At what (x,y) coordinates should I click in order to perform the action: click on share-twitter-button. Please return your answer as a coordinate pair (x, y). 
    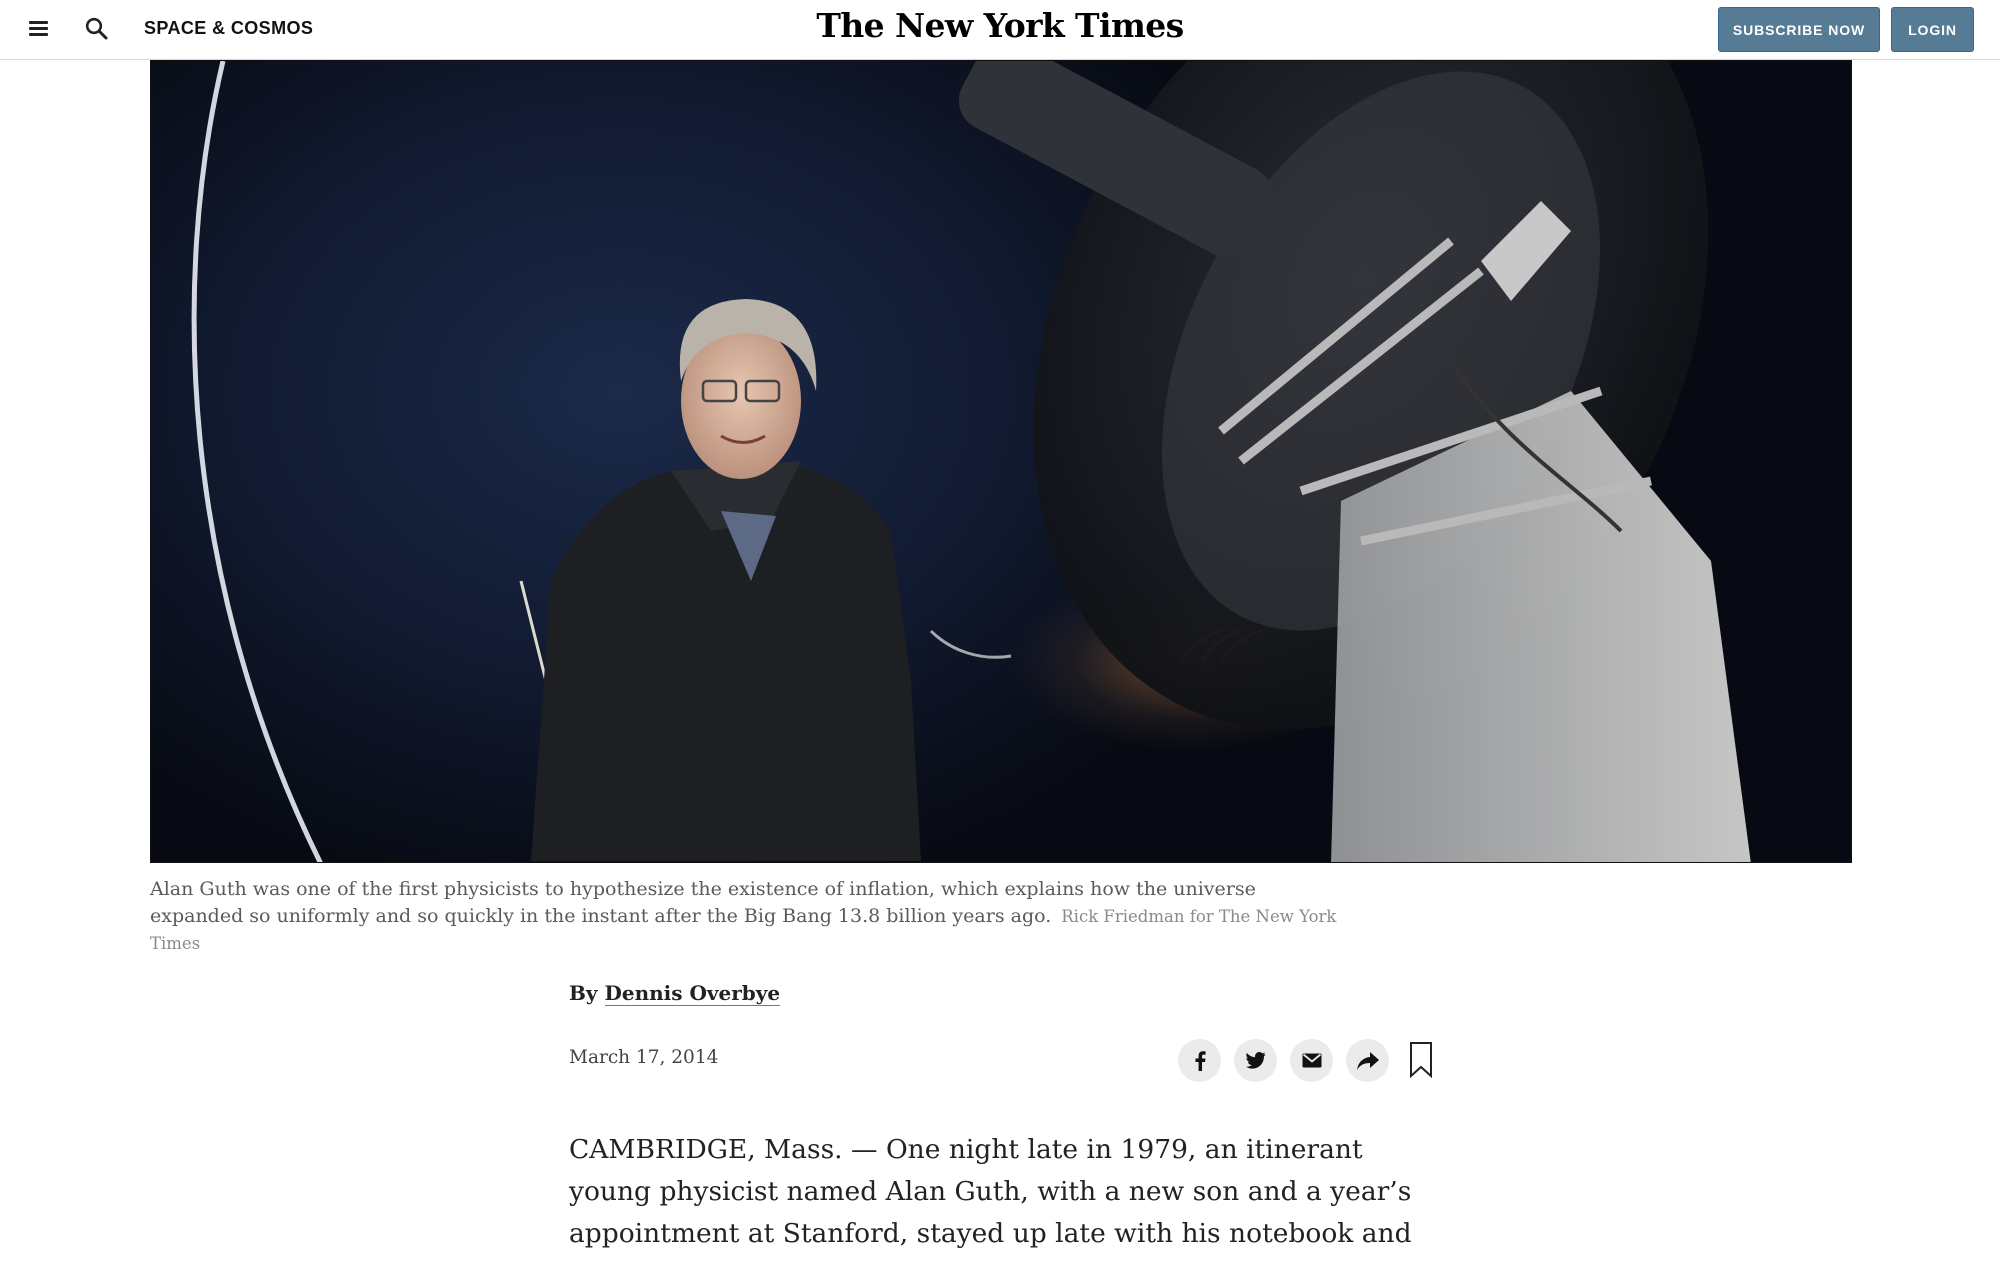
    Looking at the image, I should click on (1255, 1060).